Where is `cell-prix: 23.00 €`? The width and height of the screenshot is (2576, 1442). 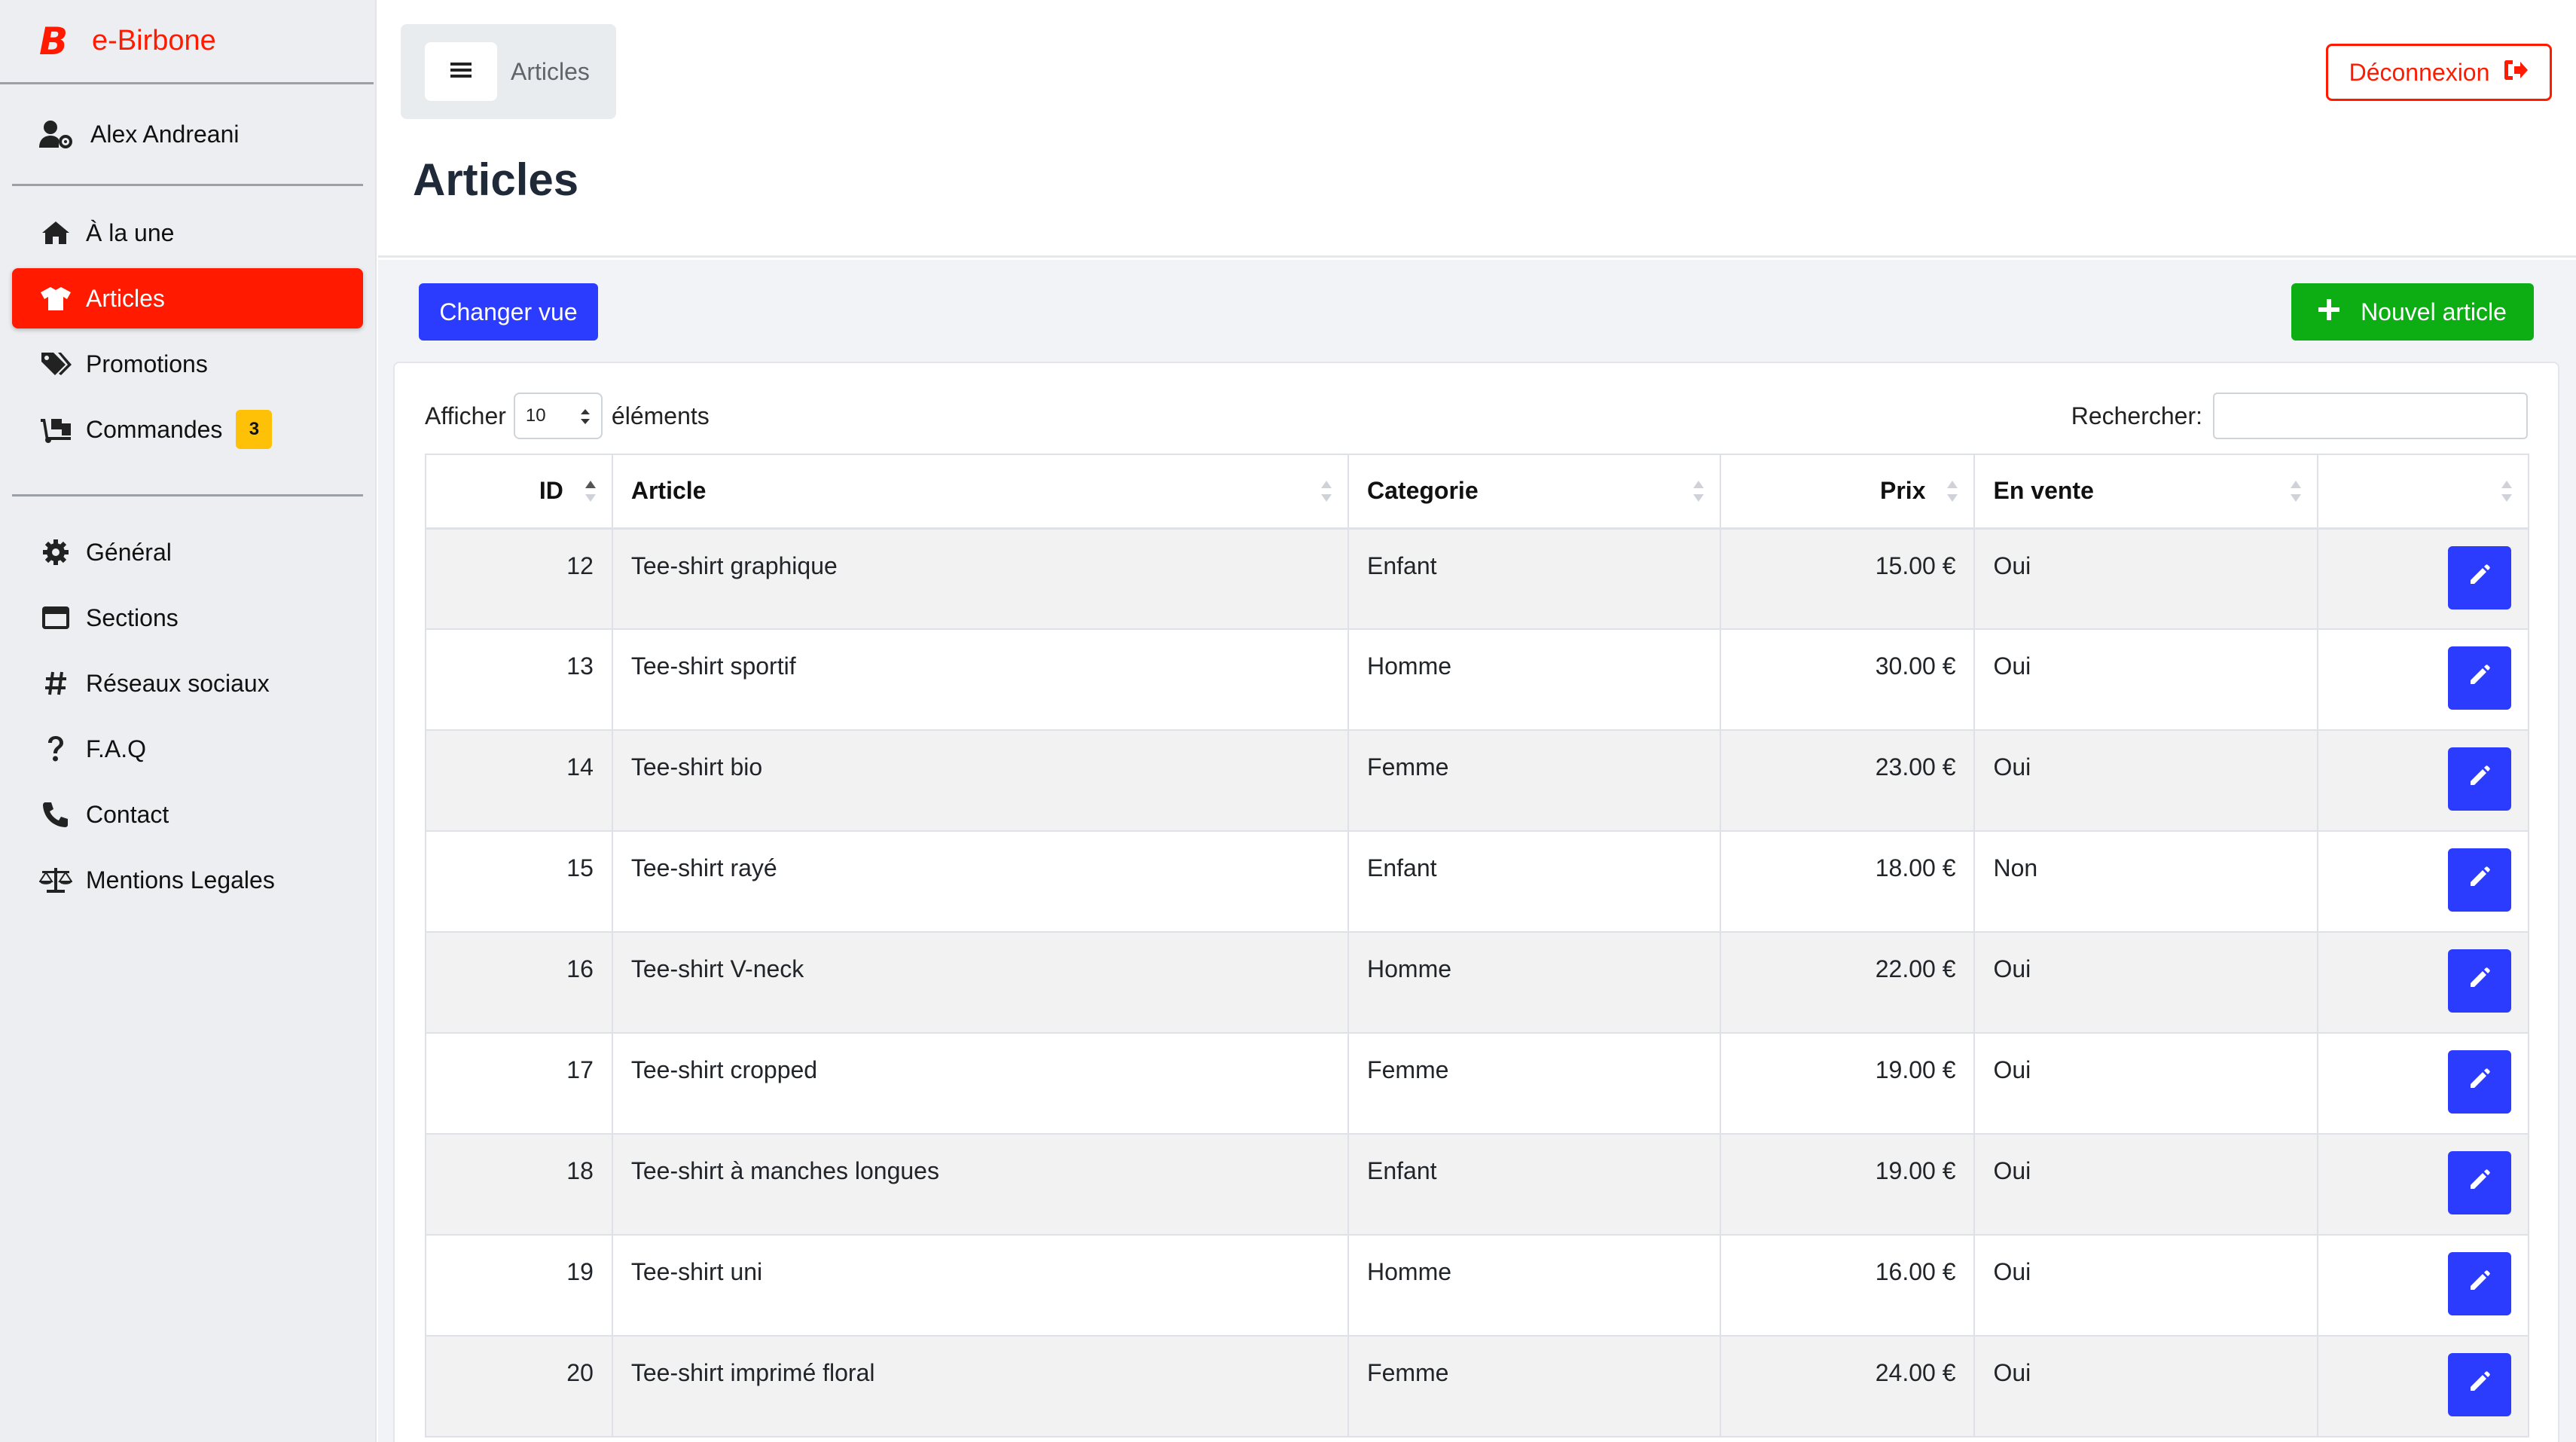
cell-prix: 23.00 € is located at coordinates (1848, 780).